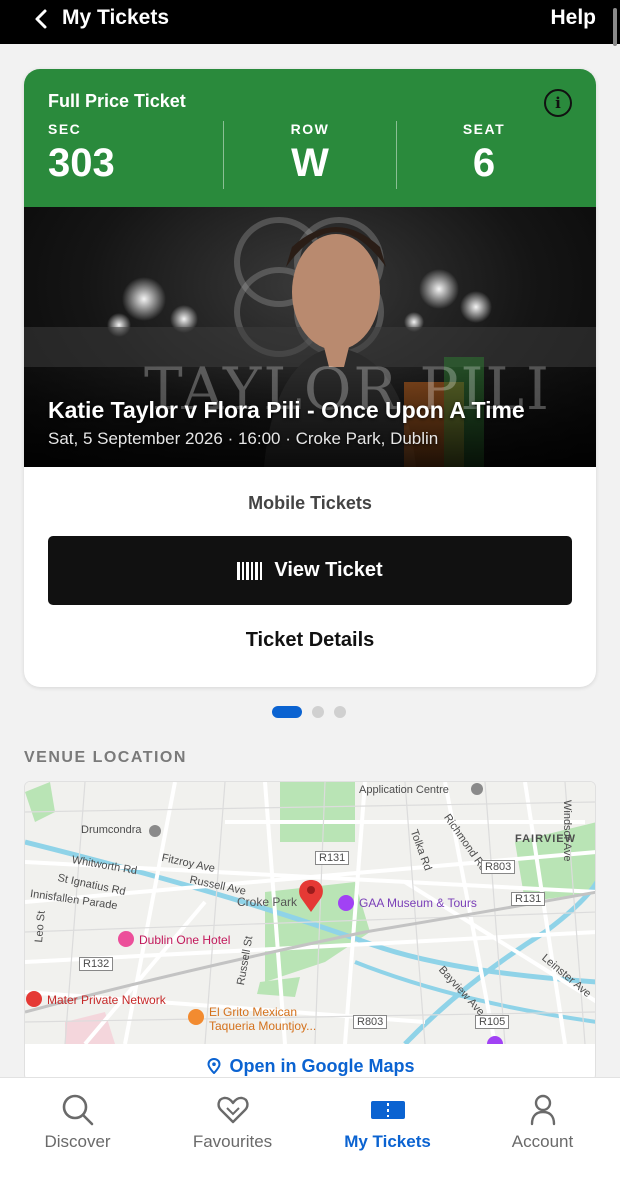 The image size is (620, 1200). What do you see at coordinates (111, 830) in the screenshot?
I see `map-label: Drumcondra` at bounding box center [111, 830].